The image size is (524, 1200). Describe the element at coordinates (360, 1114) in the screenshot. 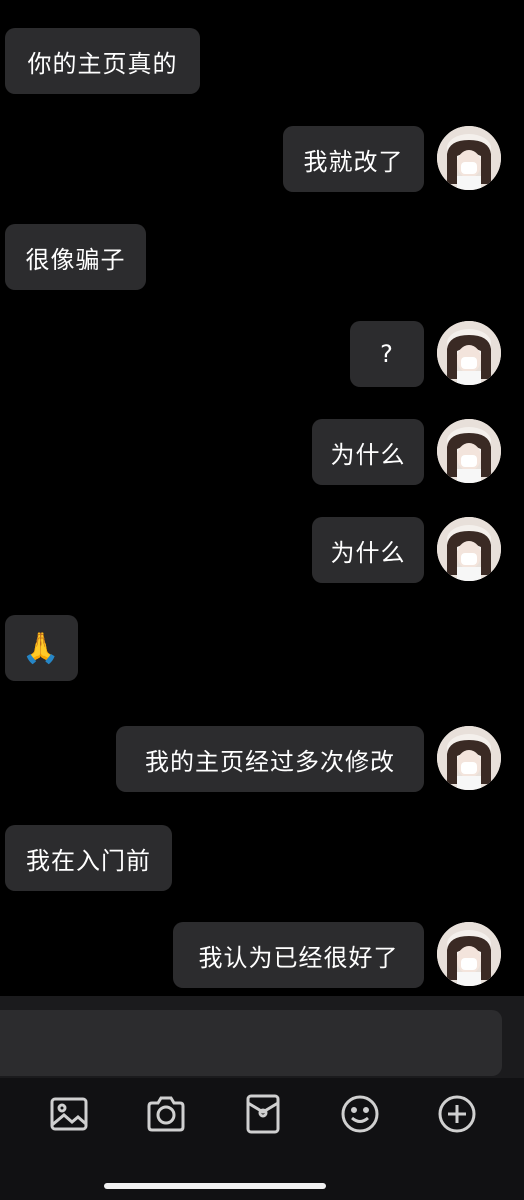

I see `emoji-icon` at that location.